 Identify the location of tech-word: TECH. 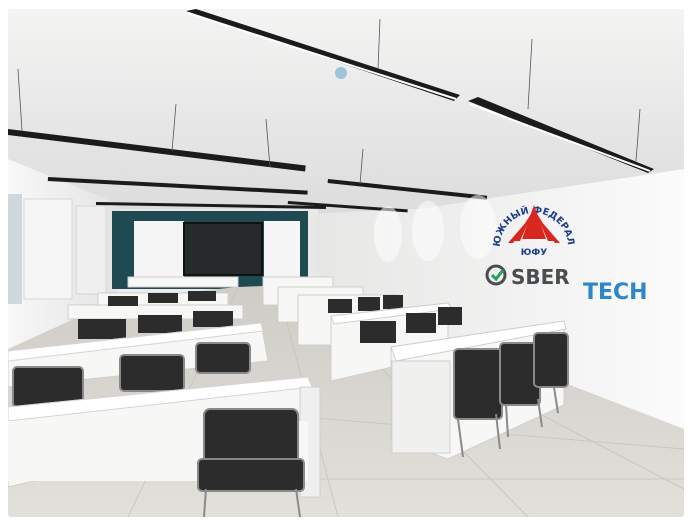
(615, 292).